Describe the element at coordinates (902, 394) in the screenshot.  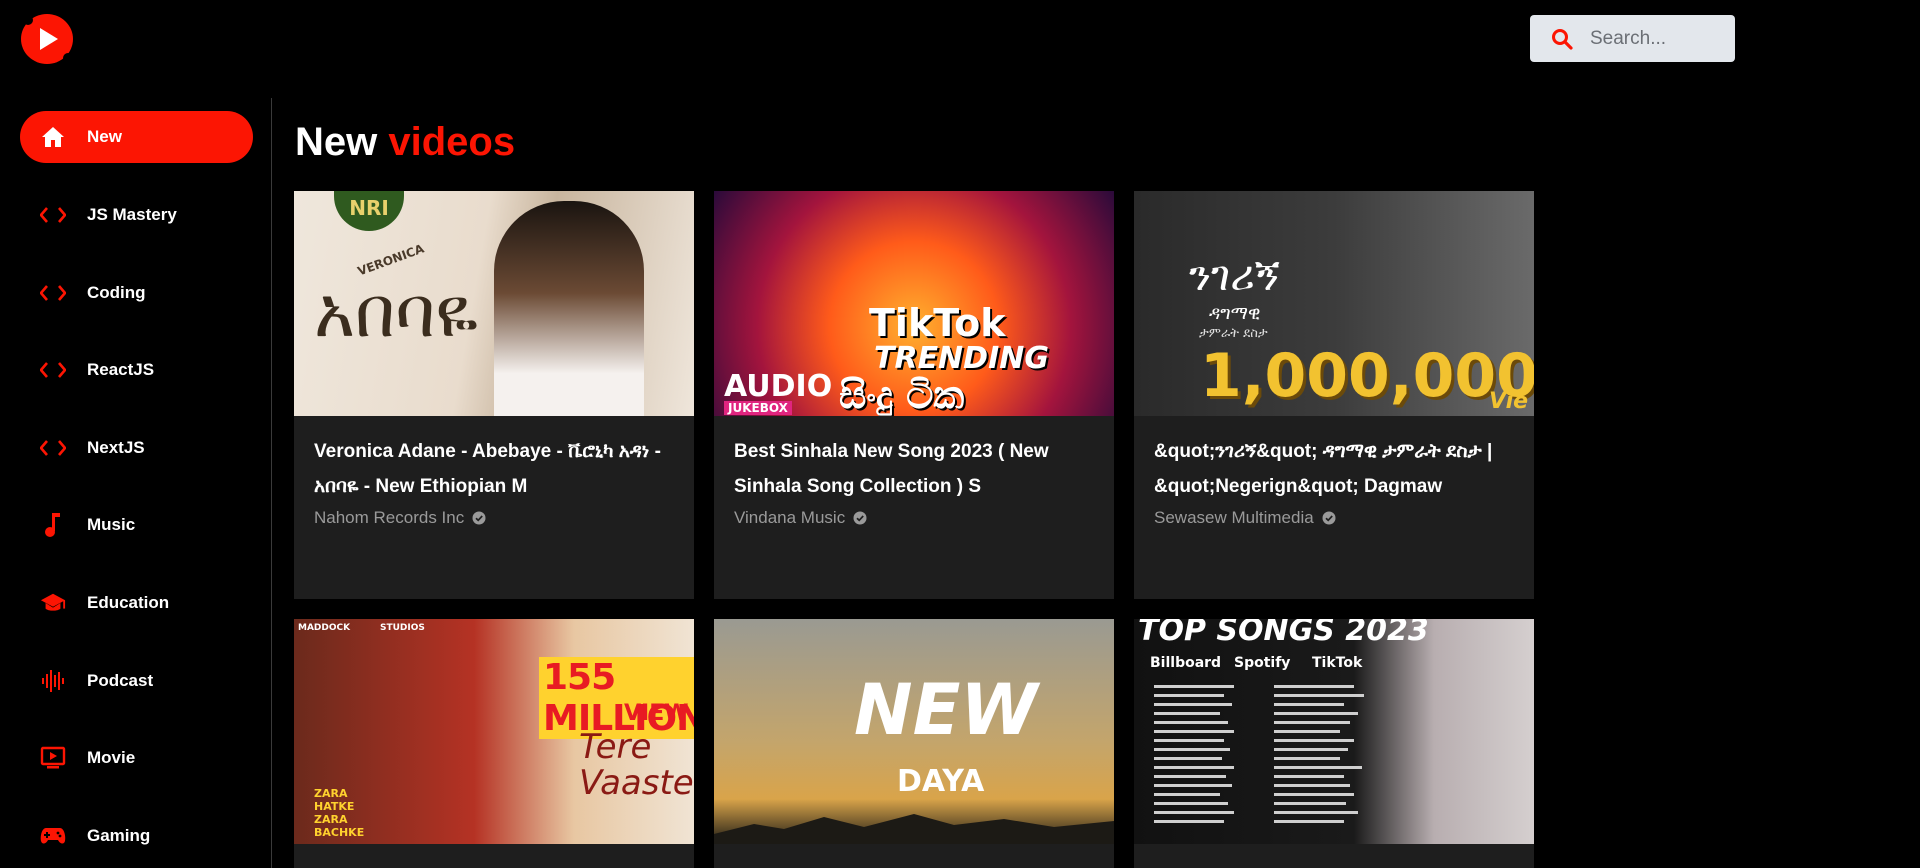
I see `thumb-script: සිංදු ටික` at that location.